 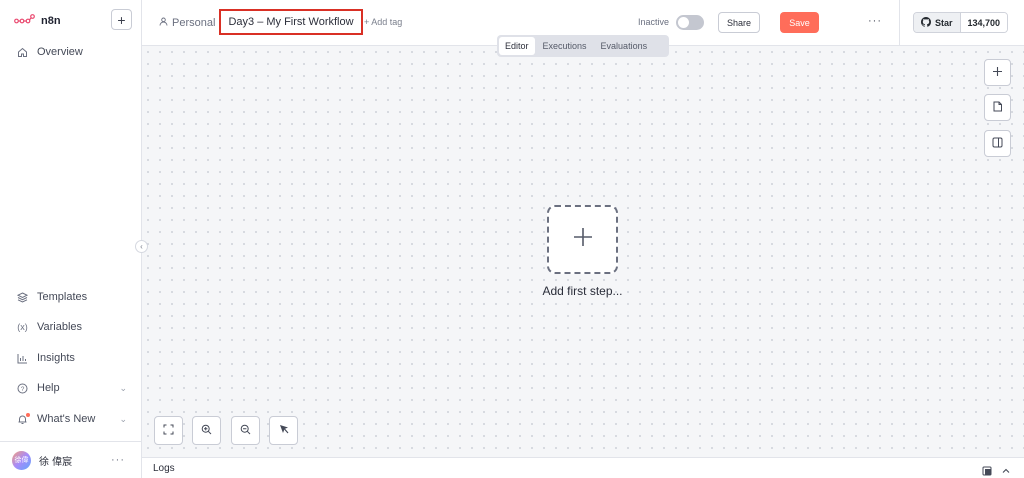 I want to click on github-star-count: 134,700, so click(x=984, y=22).